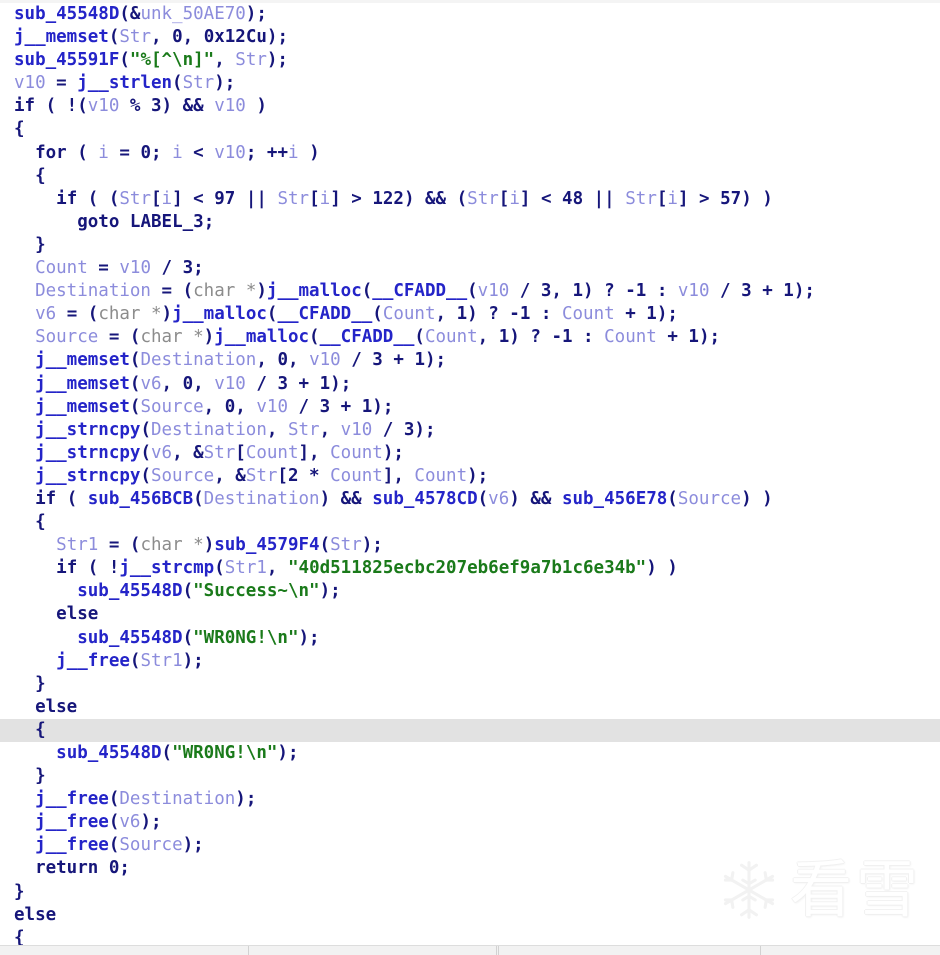 This screenshot has height=955, width=940. Describe the element at coordinates (614, 499) in the screenshot. I see `token-fn: sub_456E78` at that location.